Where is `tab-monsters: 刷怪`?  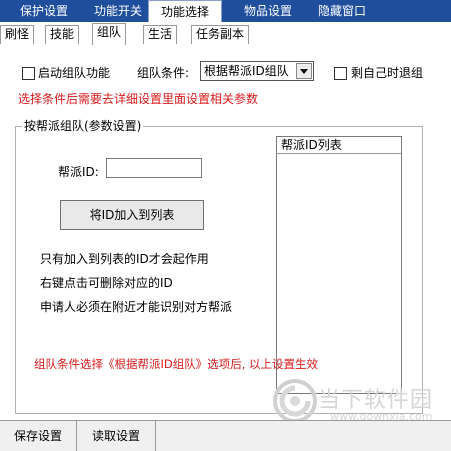
tab-monsters: 刷怪 is located at coordinates (17, 34).